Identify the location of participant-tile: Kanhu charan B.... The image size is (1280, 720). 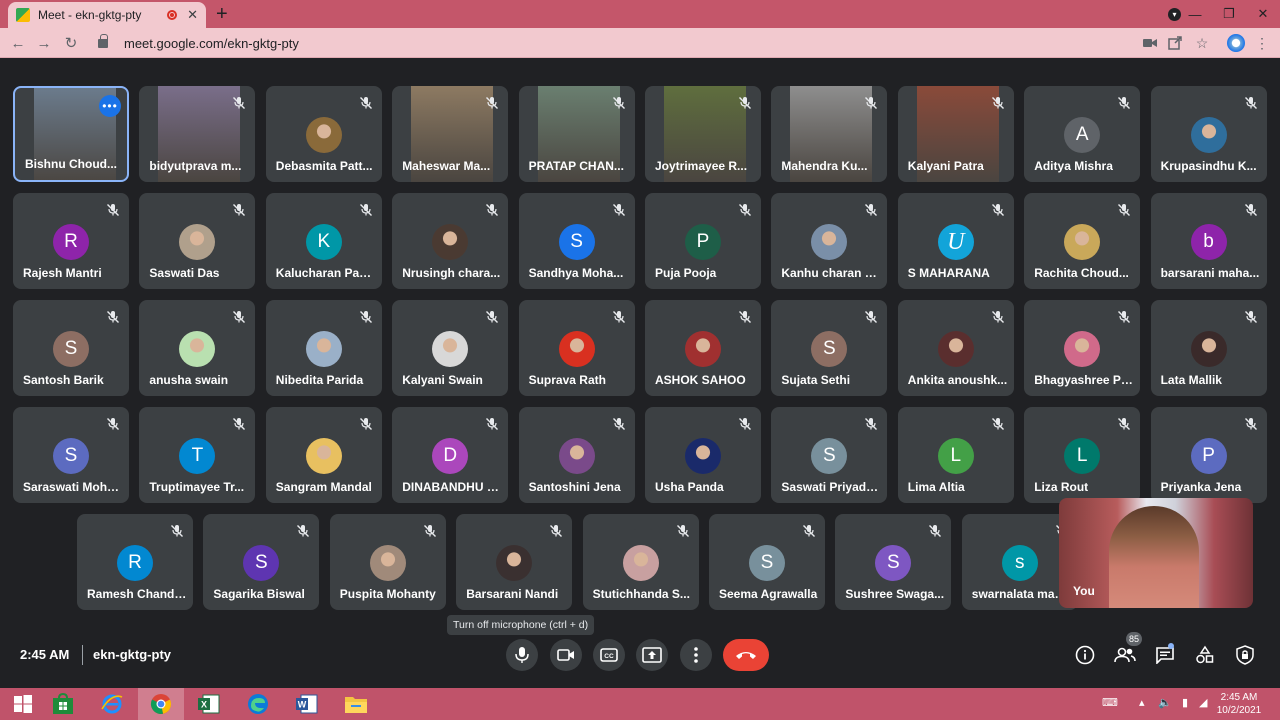
(829, 241).